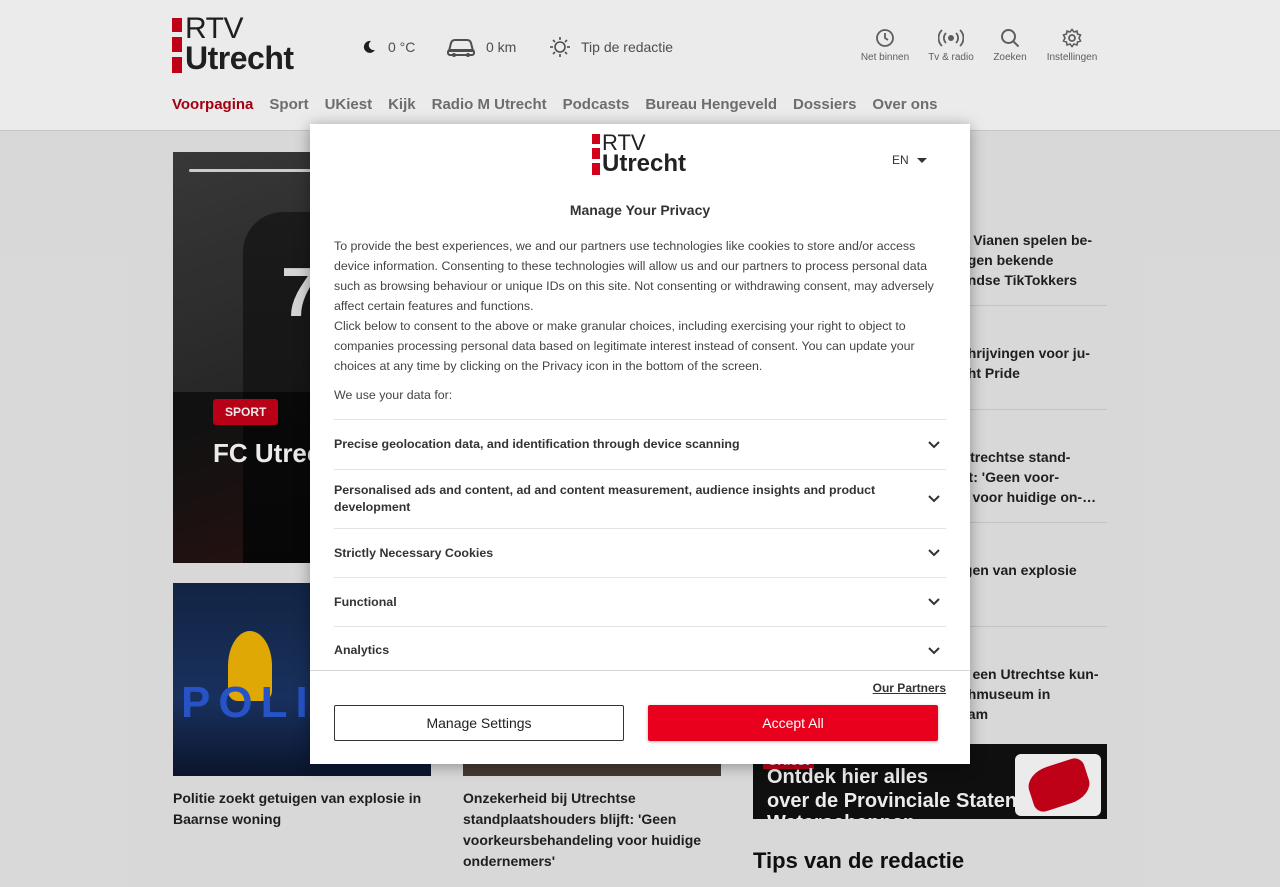 The image size is (1280, 887). What do you see at coordinates (644, 163) in the screenshot?
I see `modal-logo-text-bottom: Utrecht` at bounding box center [644, 163].